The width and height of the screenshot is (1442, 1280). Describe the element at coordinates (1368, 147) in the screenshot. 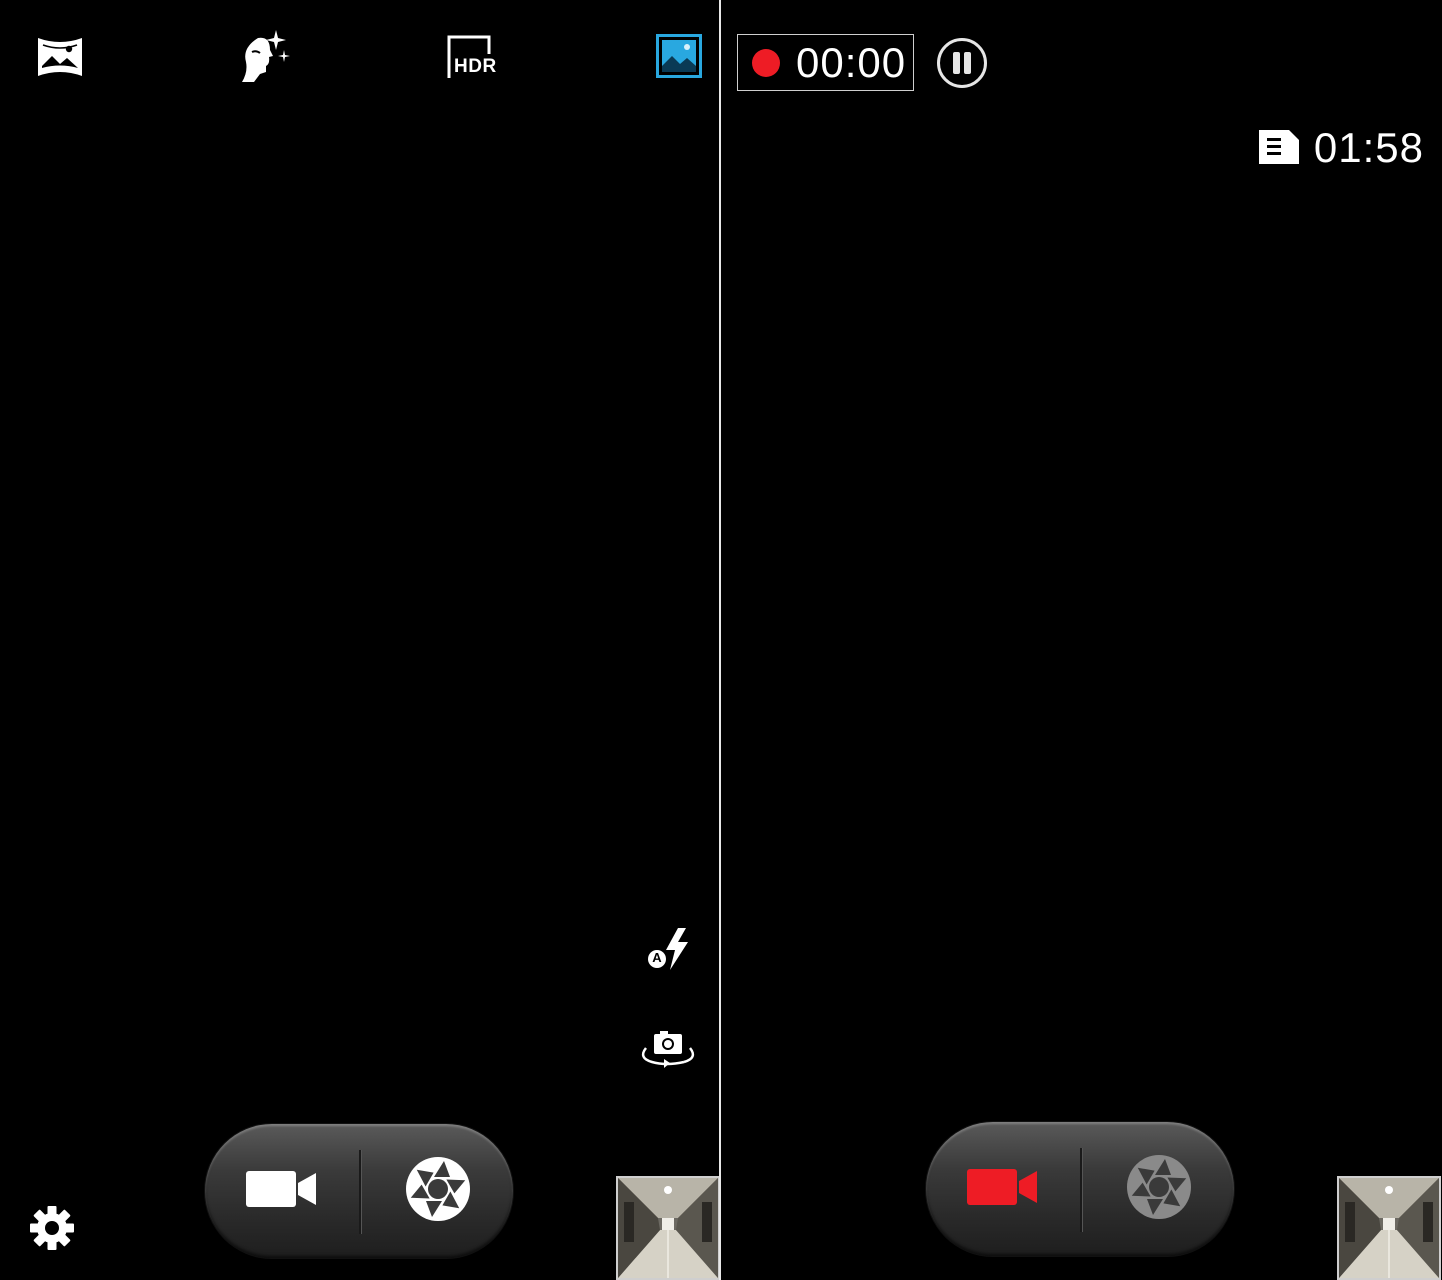

I see `remaining-time: 01:58` at that location.